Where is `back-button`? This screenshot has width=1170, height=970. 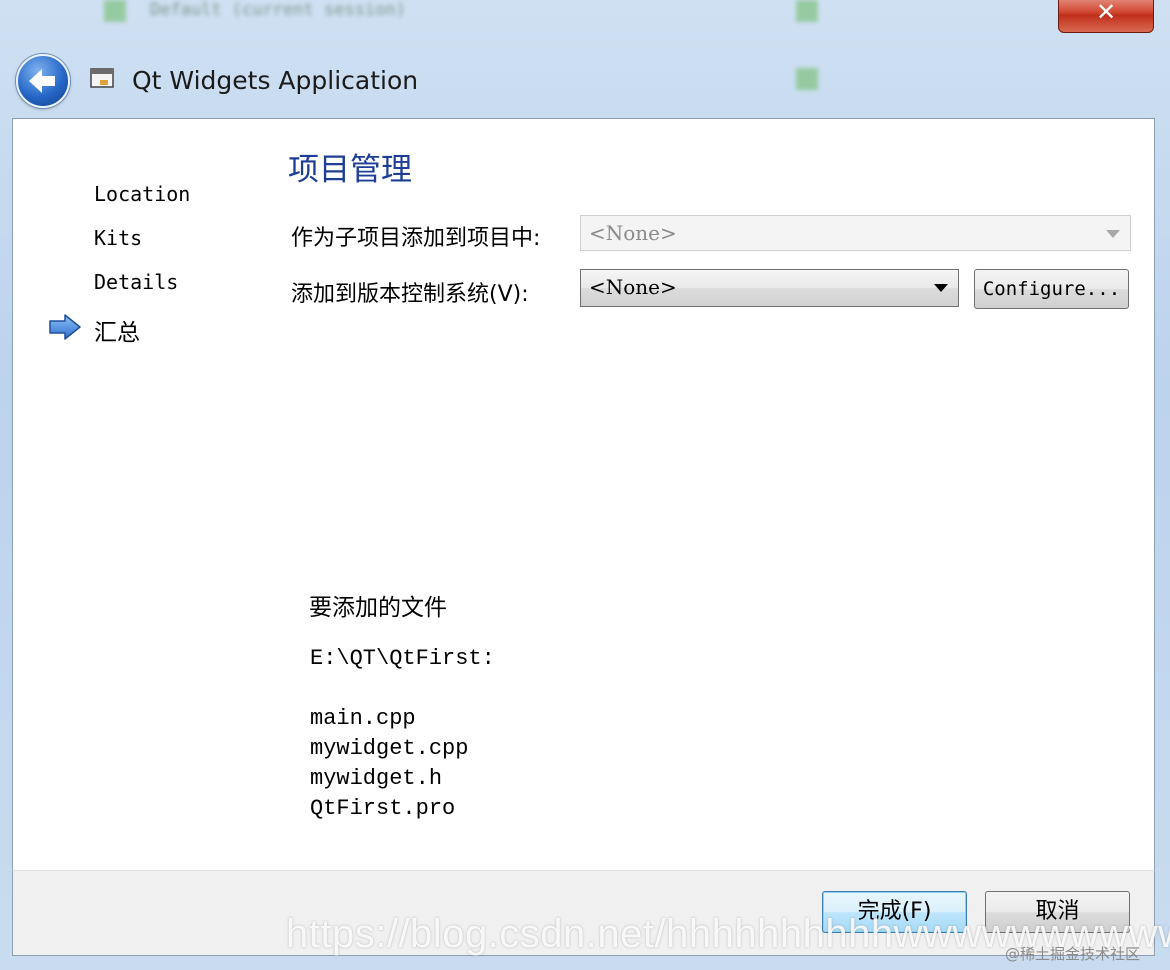
back-button is located at coordinates (43, 81).